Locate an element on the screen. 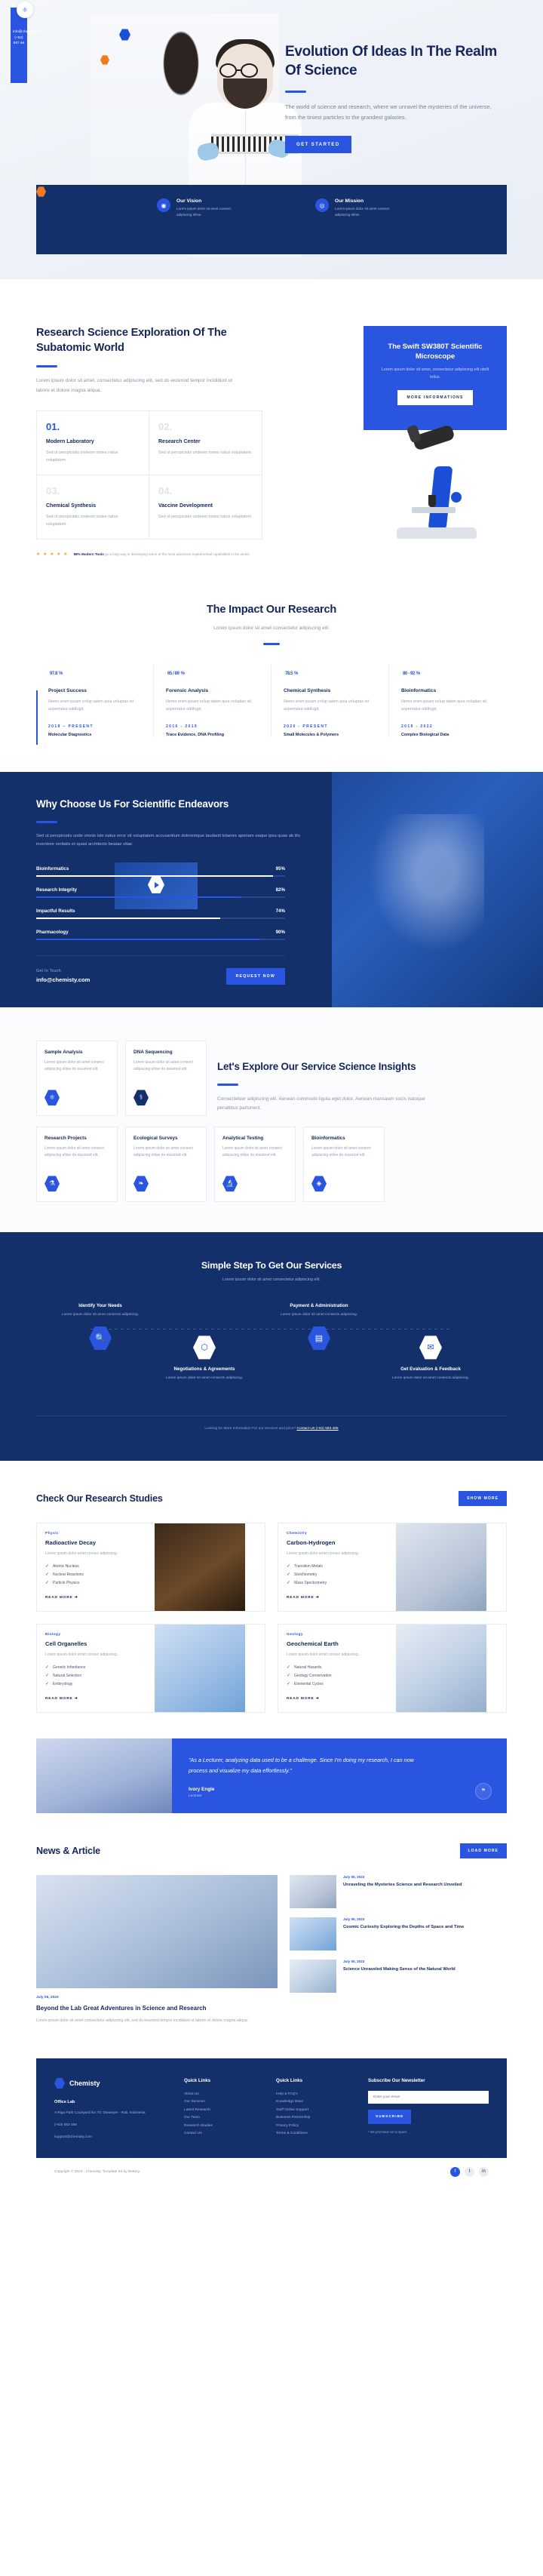  tick-label: Atomic Nucleus is located at coordinates (66, 1566).